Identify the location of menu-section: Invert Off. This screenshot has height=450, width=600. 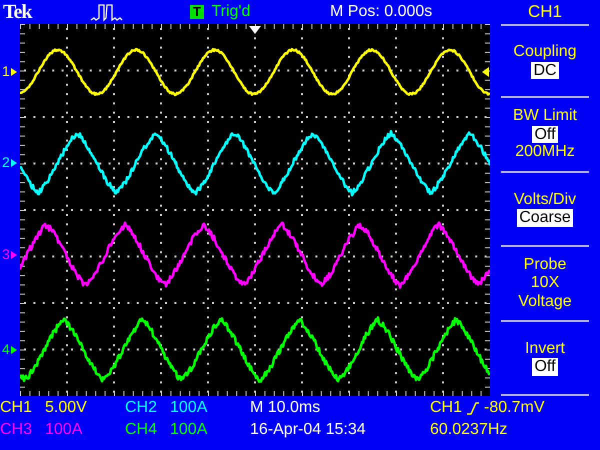
(545, 359).